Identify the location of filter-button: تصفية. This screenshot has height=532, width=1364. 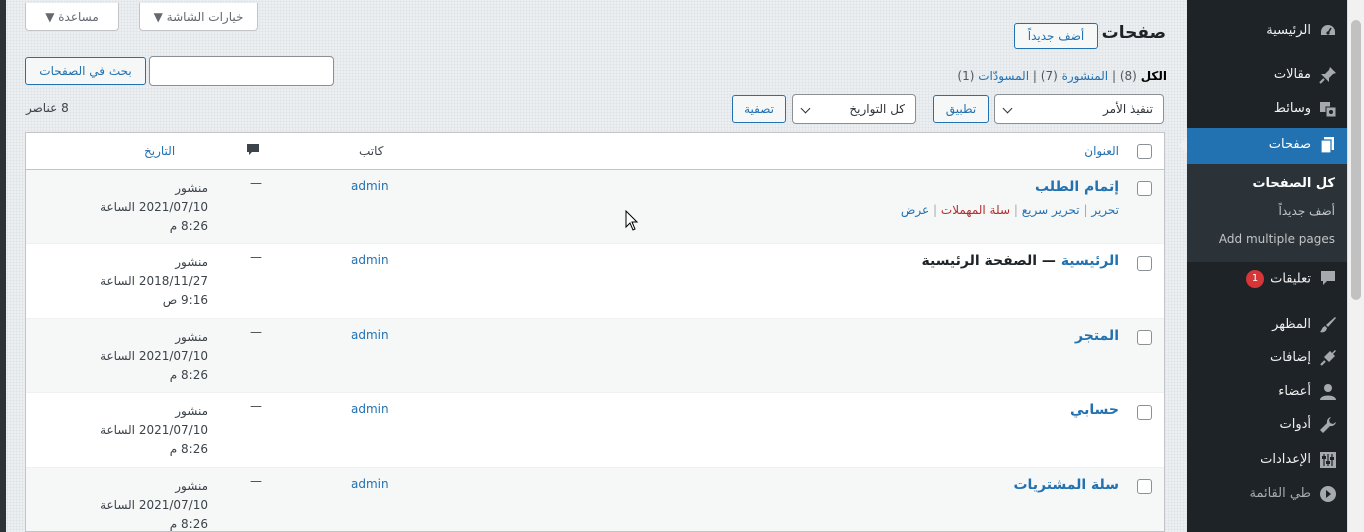
(759, 109).